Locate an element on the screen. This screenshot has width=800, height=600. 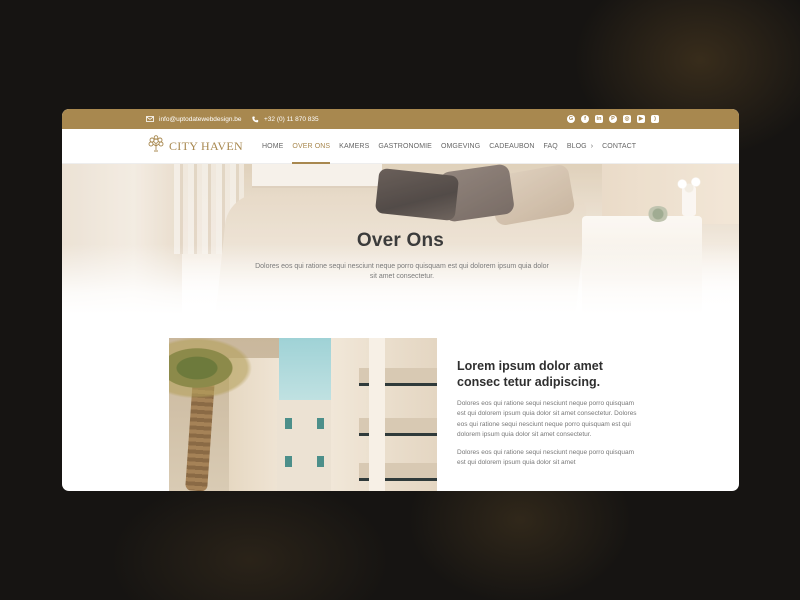
nav-item-gastronomie: GASTRONOMIE is located at coordinates (405, 146).